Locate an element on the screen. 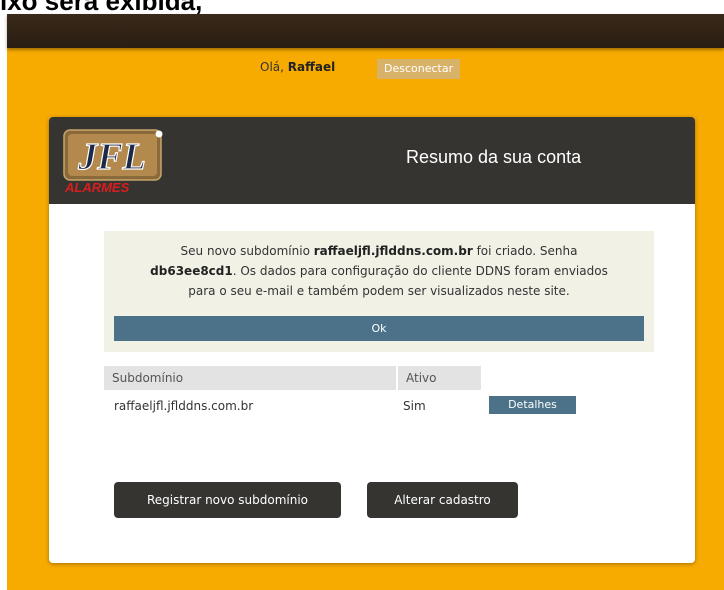  column-header-subdomain: Subdomínio is located at coordinates (250, 378).